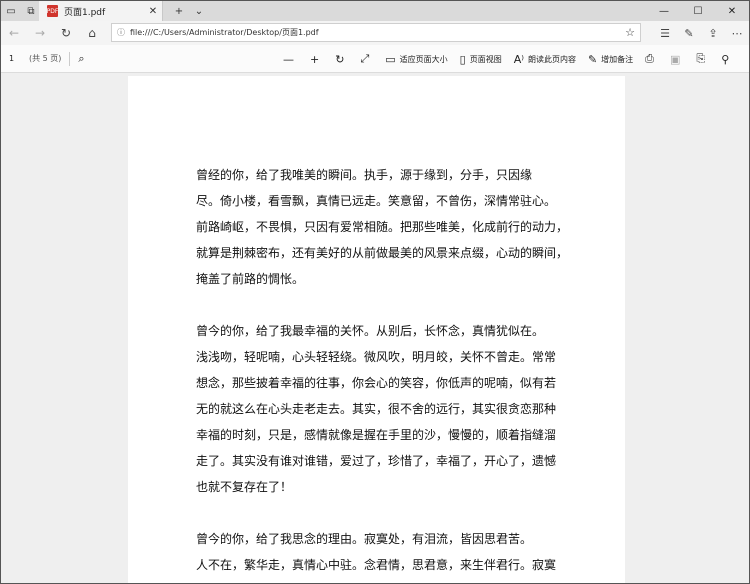  What do you see at coordinates (45, 58) in the screenshot?
I see `page-total-label: (共 5 页)` at bounding box center [45, 58].